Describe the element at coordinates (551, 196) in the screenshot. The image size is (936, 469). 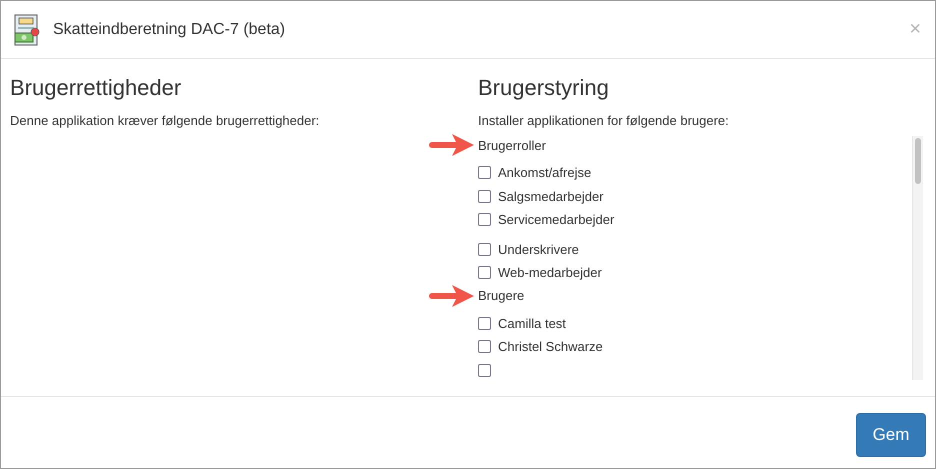
I see `checkbox-label: Salgsmedarbejder` at that location.